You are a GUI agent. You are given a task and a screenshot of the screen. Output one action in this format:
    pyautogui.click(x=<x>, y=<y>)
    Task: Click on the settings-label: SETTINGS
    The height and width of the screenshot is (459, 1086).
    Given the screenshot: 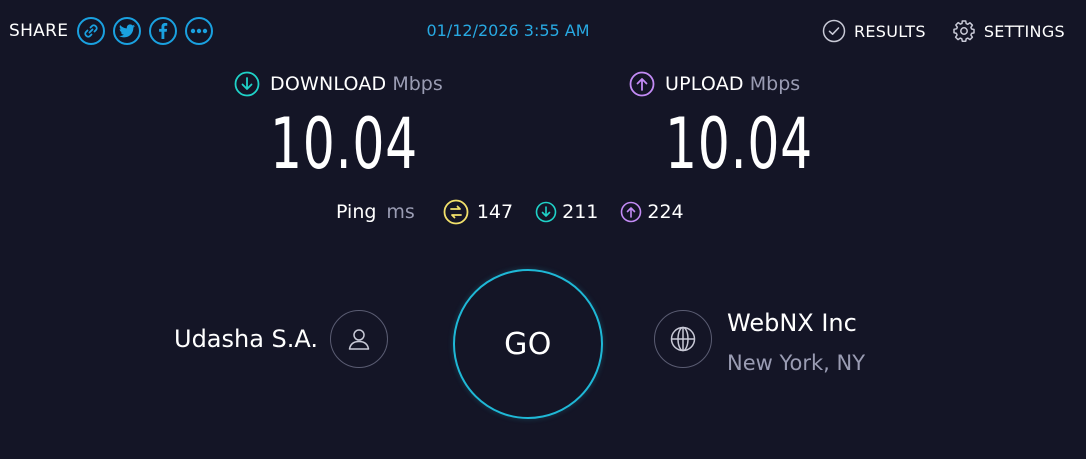 What is the action you would take?
    pyautogui.click(x=1024, y=31)
    